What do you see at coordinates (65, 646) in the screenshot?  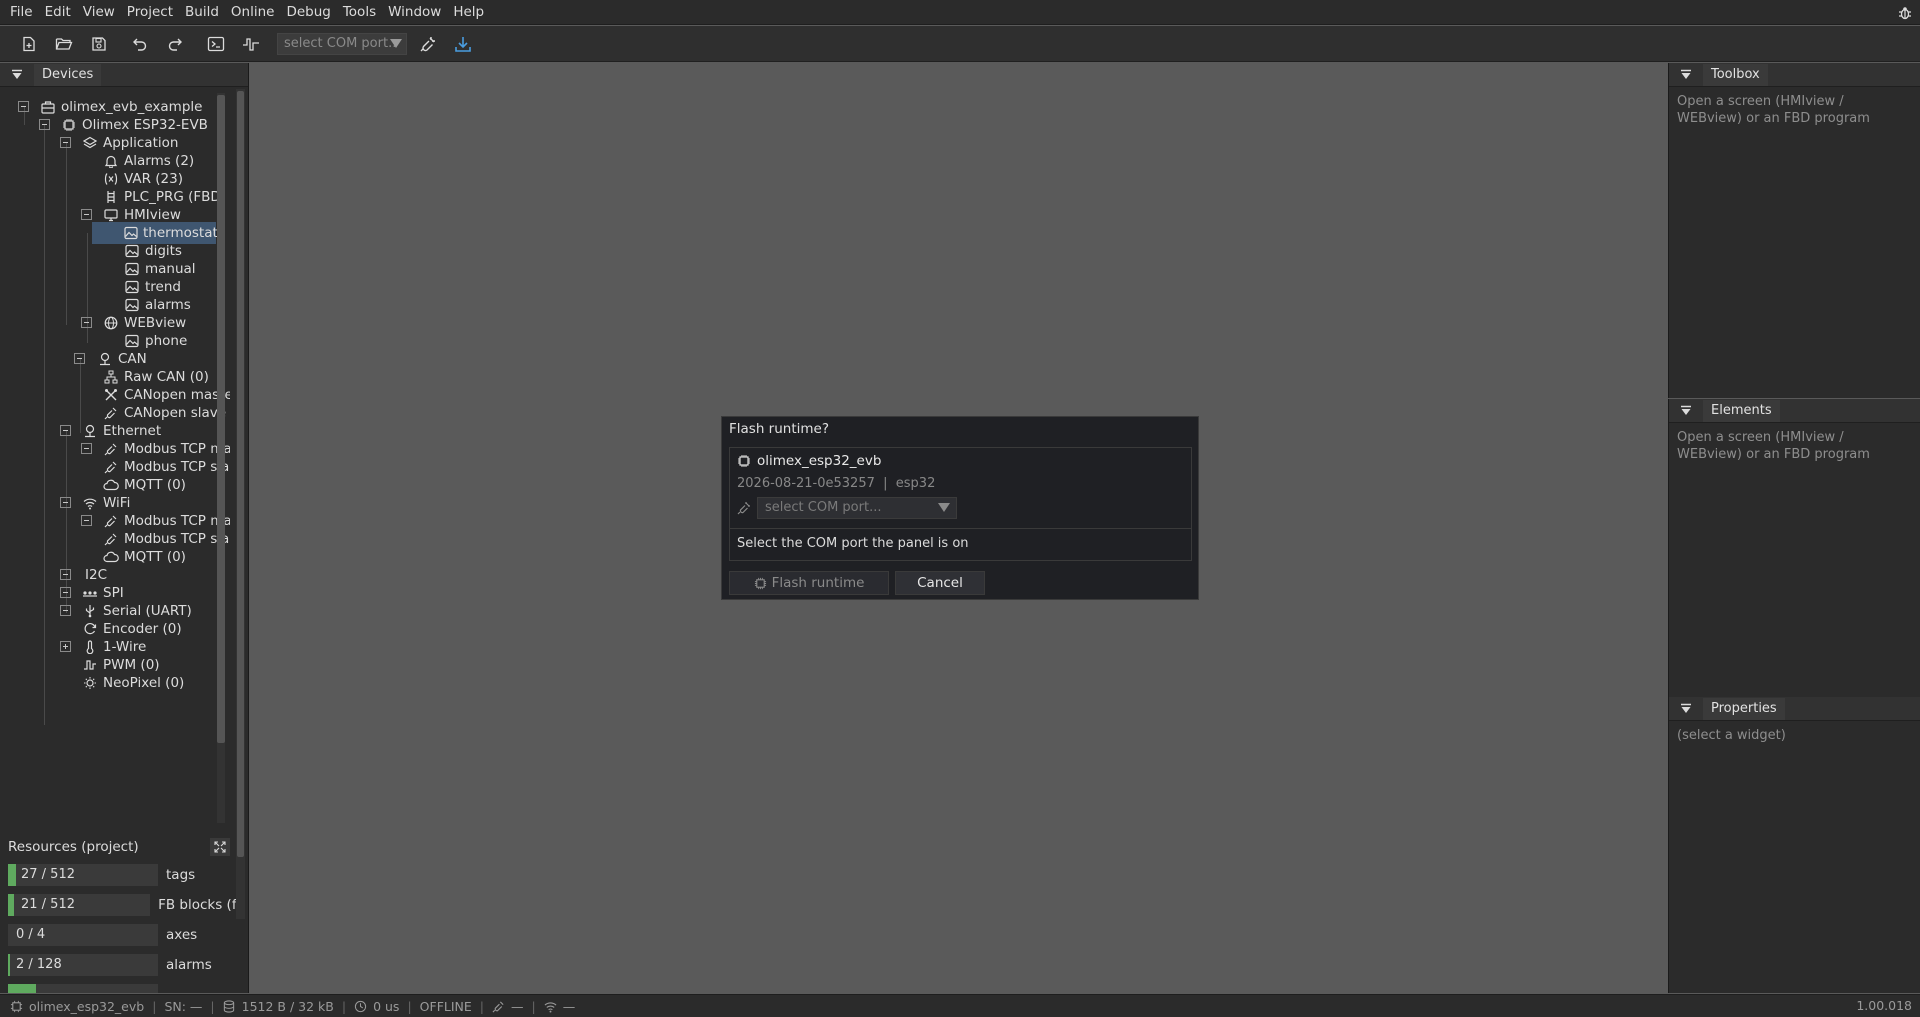 I see `tree-expand-toggle` at bounding box center [65, 646].